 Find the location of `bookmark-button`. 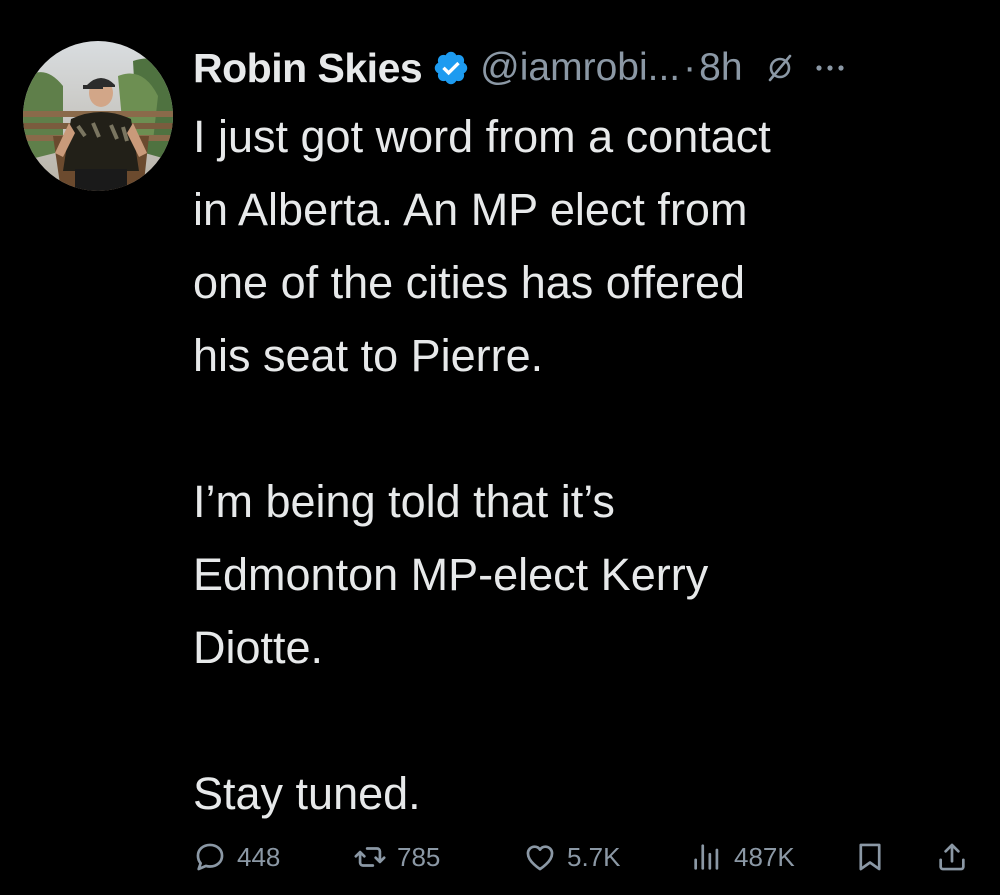

bookmark-button is located at coordinates (870, 857).